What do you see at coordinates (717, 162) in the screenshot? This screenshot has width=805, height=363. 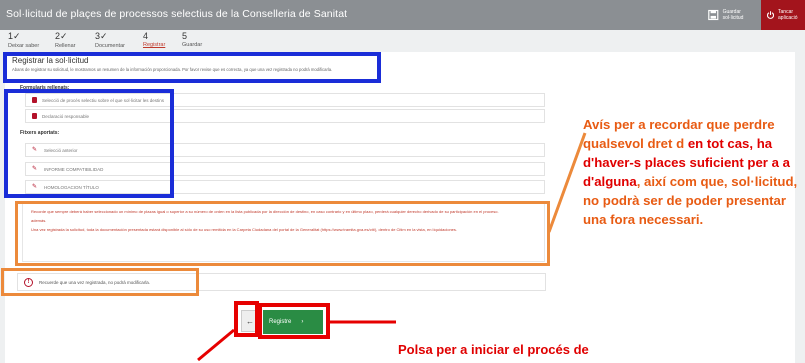 I see `callout-run: places suficient per a a` at bounding box center [717, 162].